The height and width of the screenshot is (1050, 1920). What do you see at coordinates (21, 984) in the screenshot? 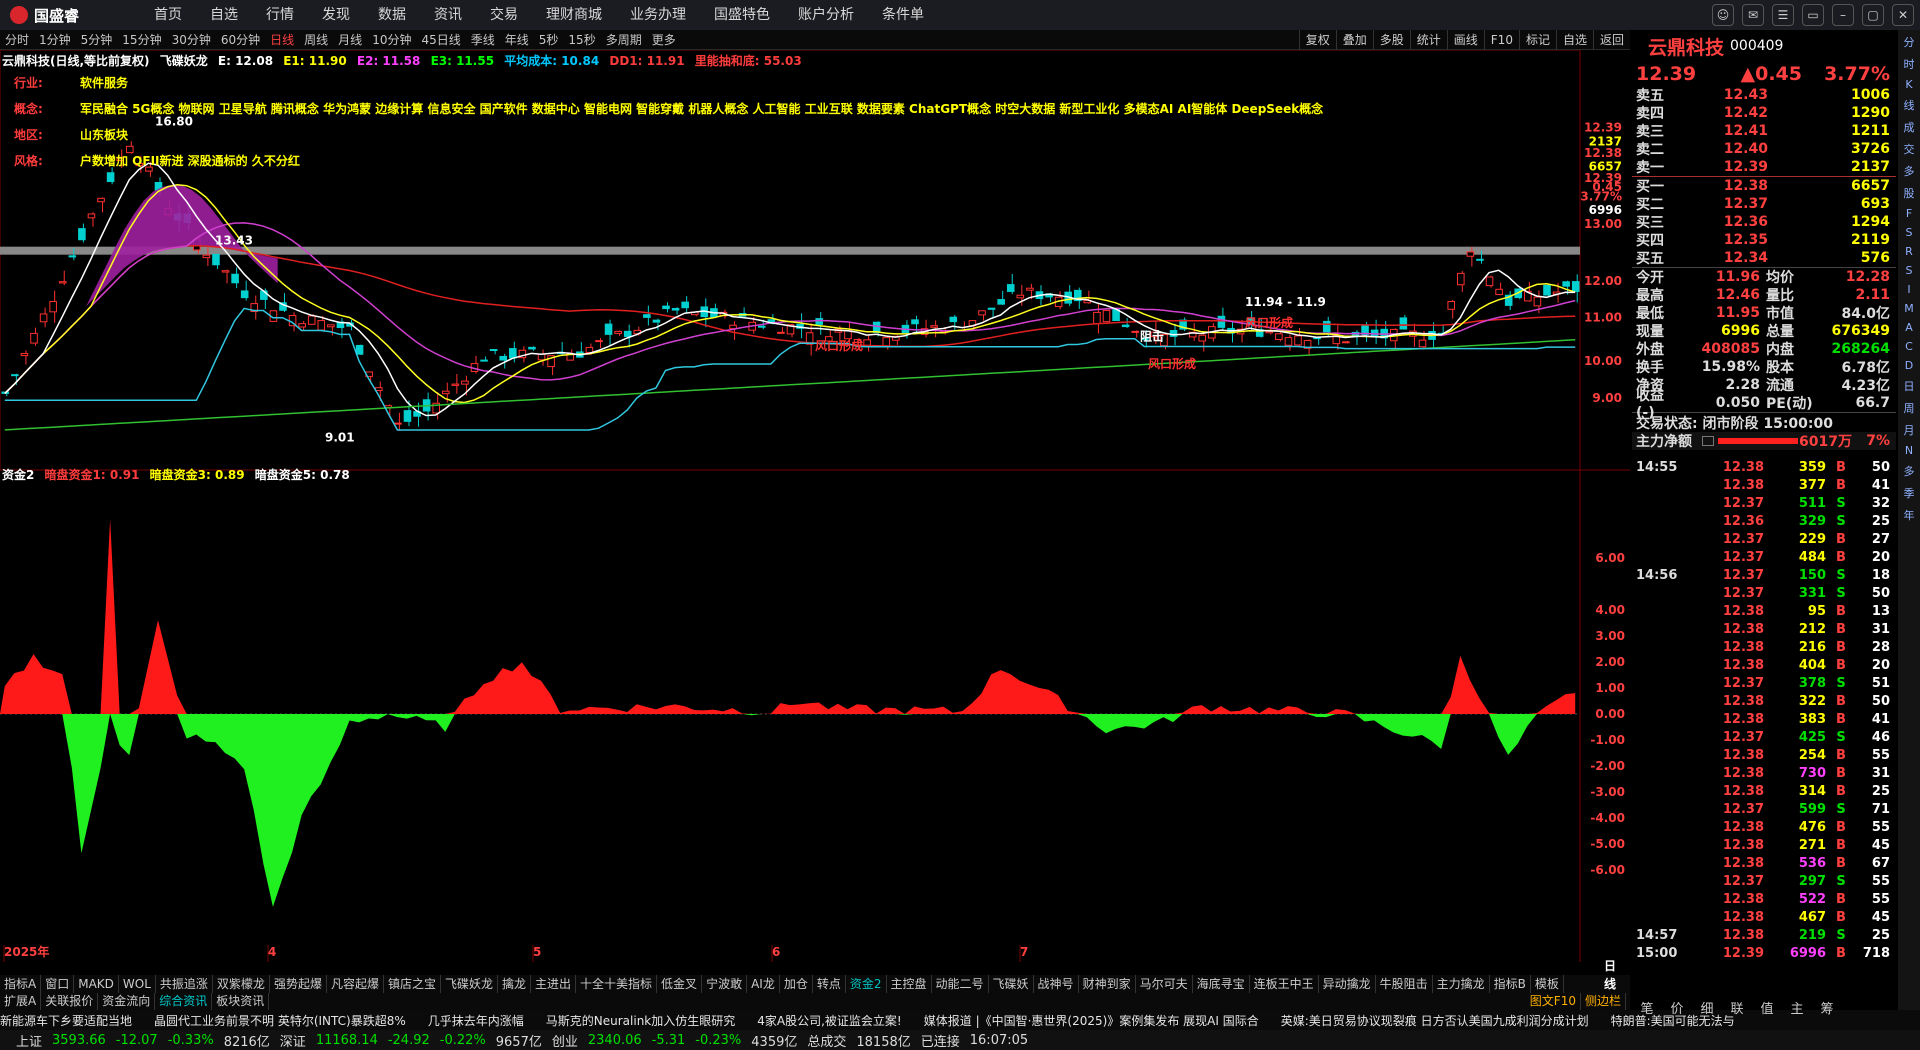
I see `indicator-tab-0: 指标A` at bounding box center [21, 984].